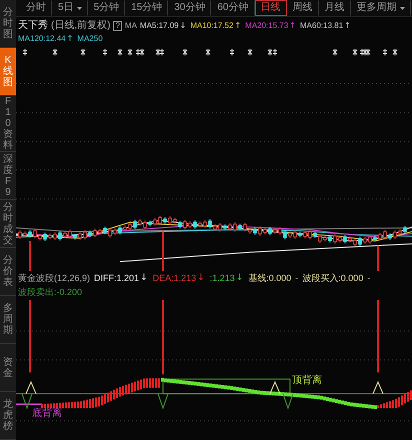  I want to click on indicator-value: DEA:1.213, so click(174, 278).